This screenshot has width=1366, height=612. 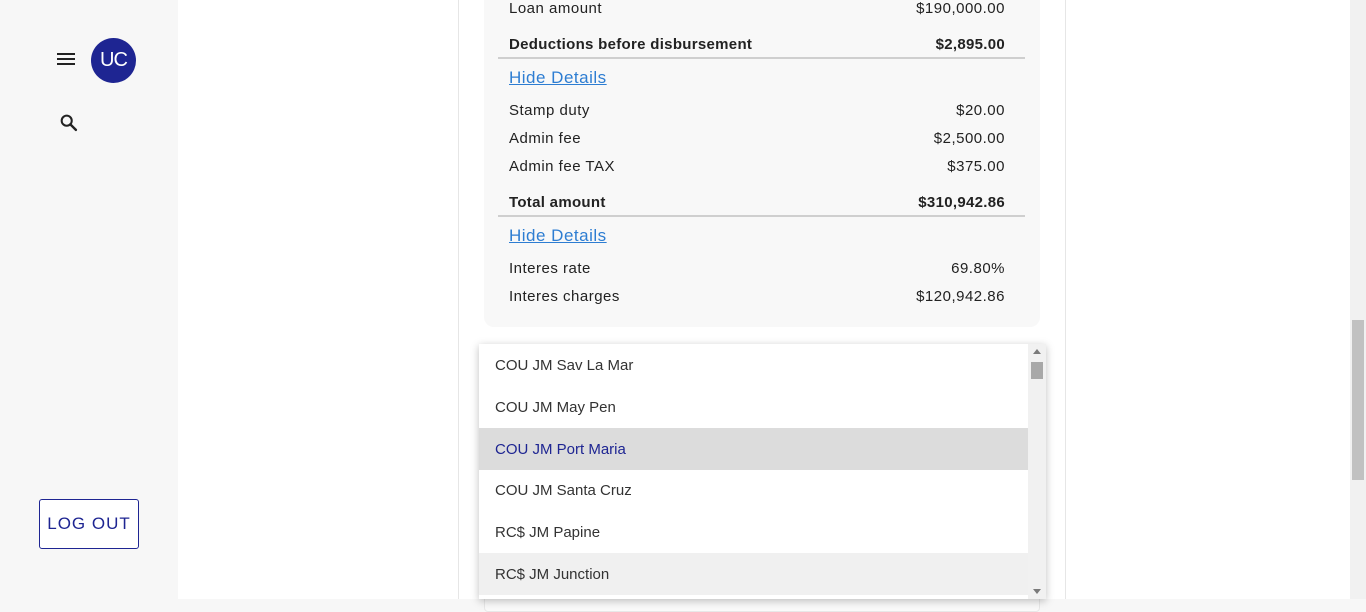 I want to click on search-icon, so click(x=69, y=123).